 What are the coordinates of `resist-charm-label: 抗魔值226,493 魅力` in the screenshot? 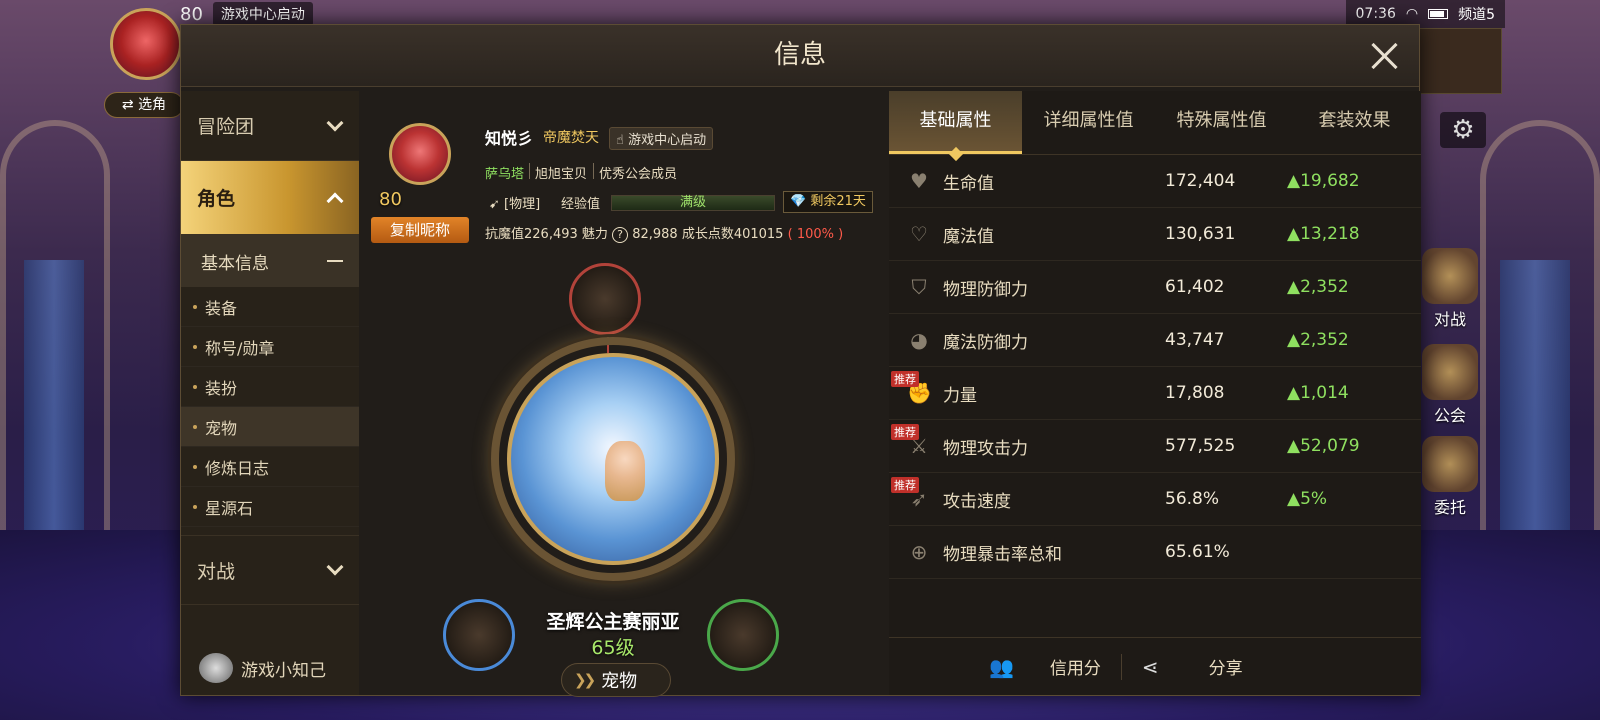 It's located at (546, 234).